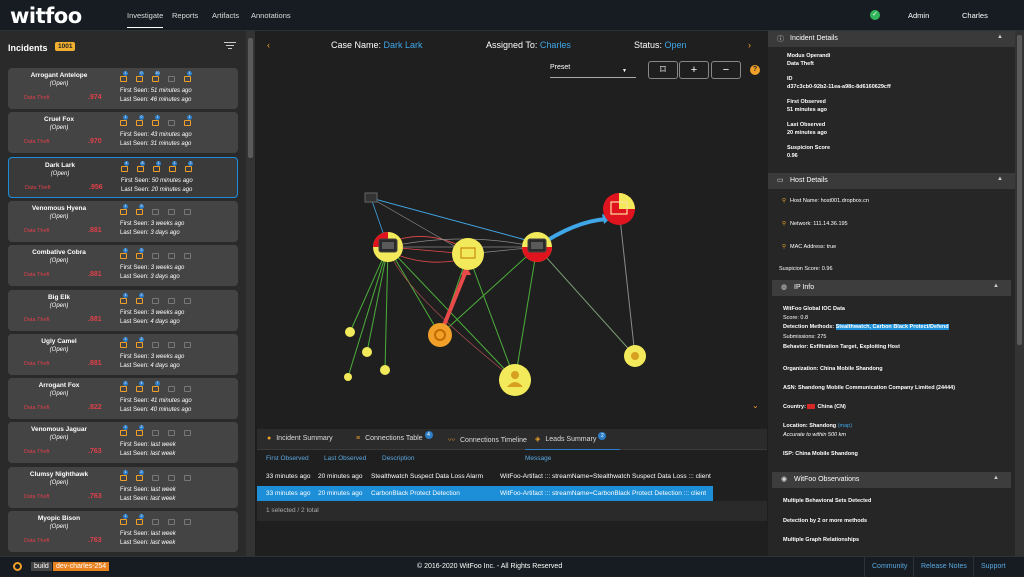  Describe the element at coordinates (515, 380) in the screenshot. I see `graph-node-user` at that location.